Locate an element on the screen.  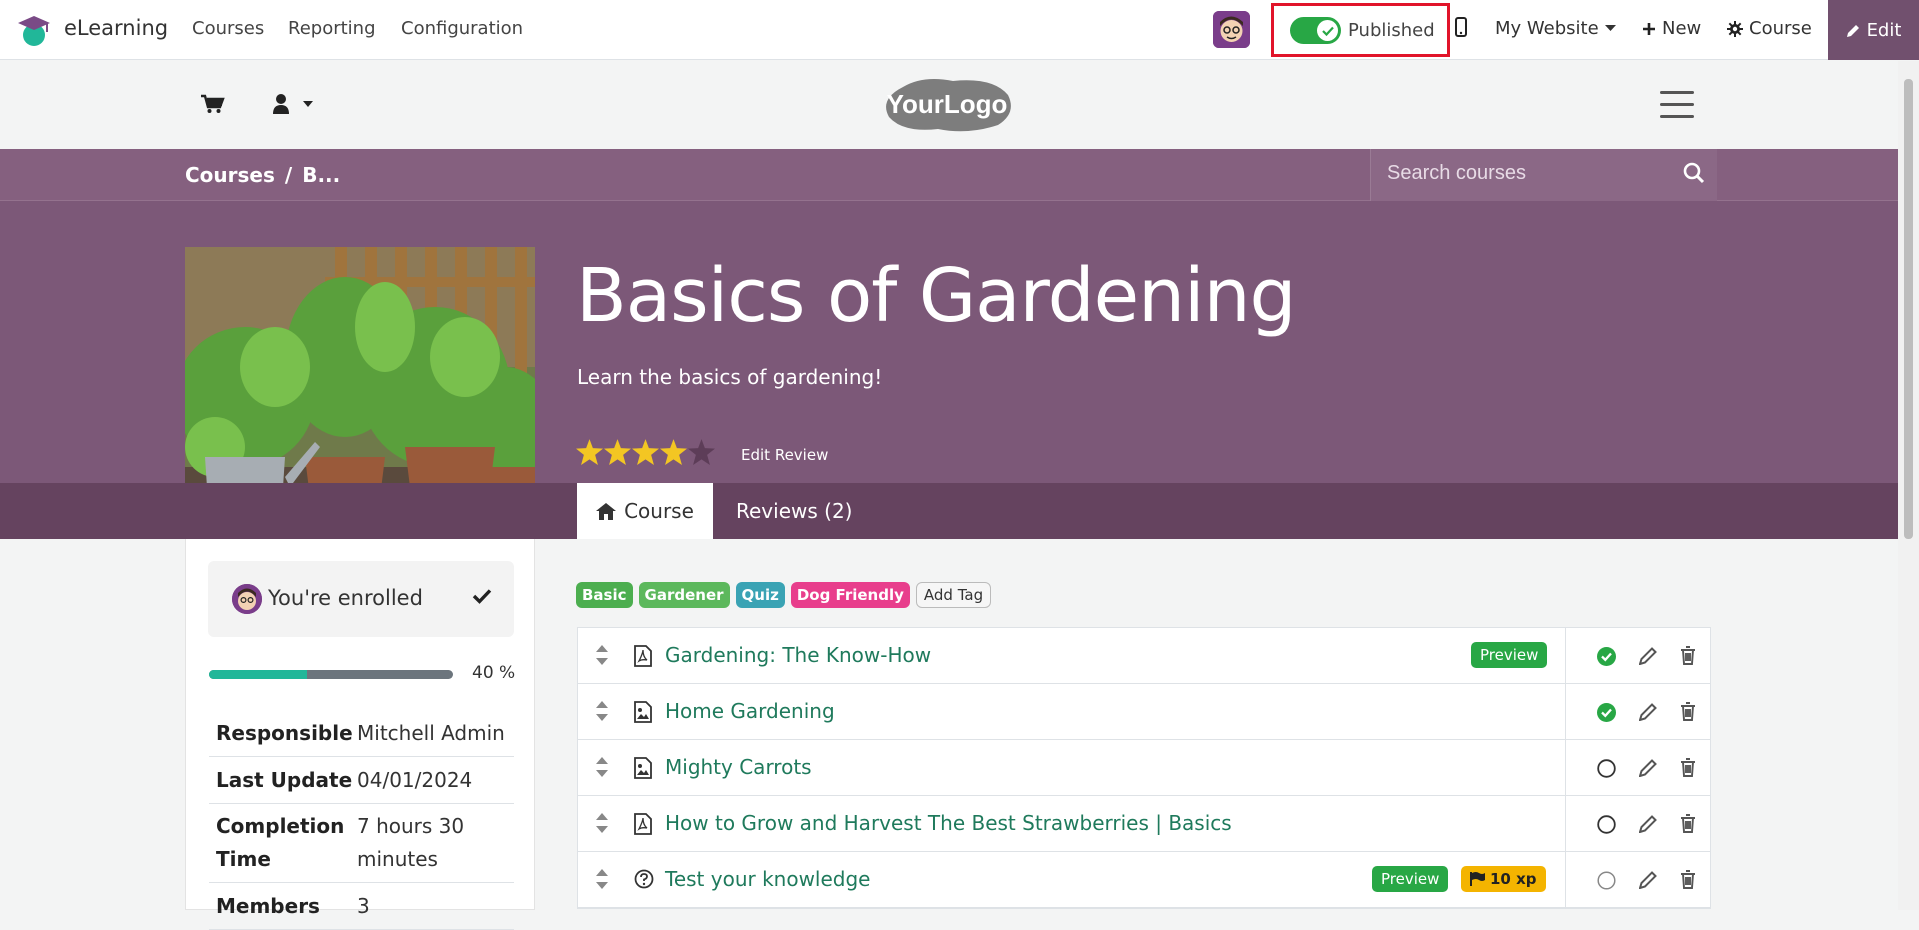
published-toggle-highlight: Published is located at coordinates (1360, 30).